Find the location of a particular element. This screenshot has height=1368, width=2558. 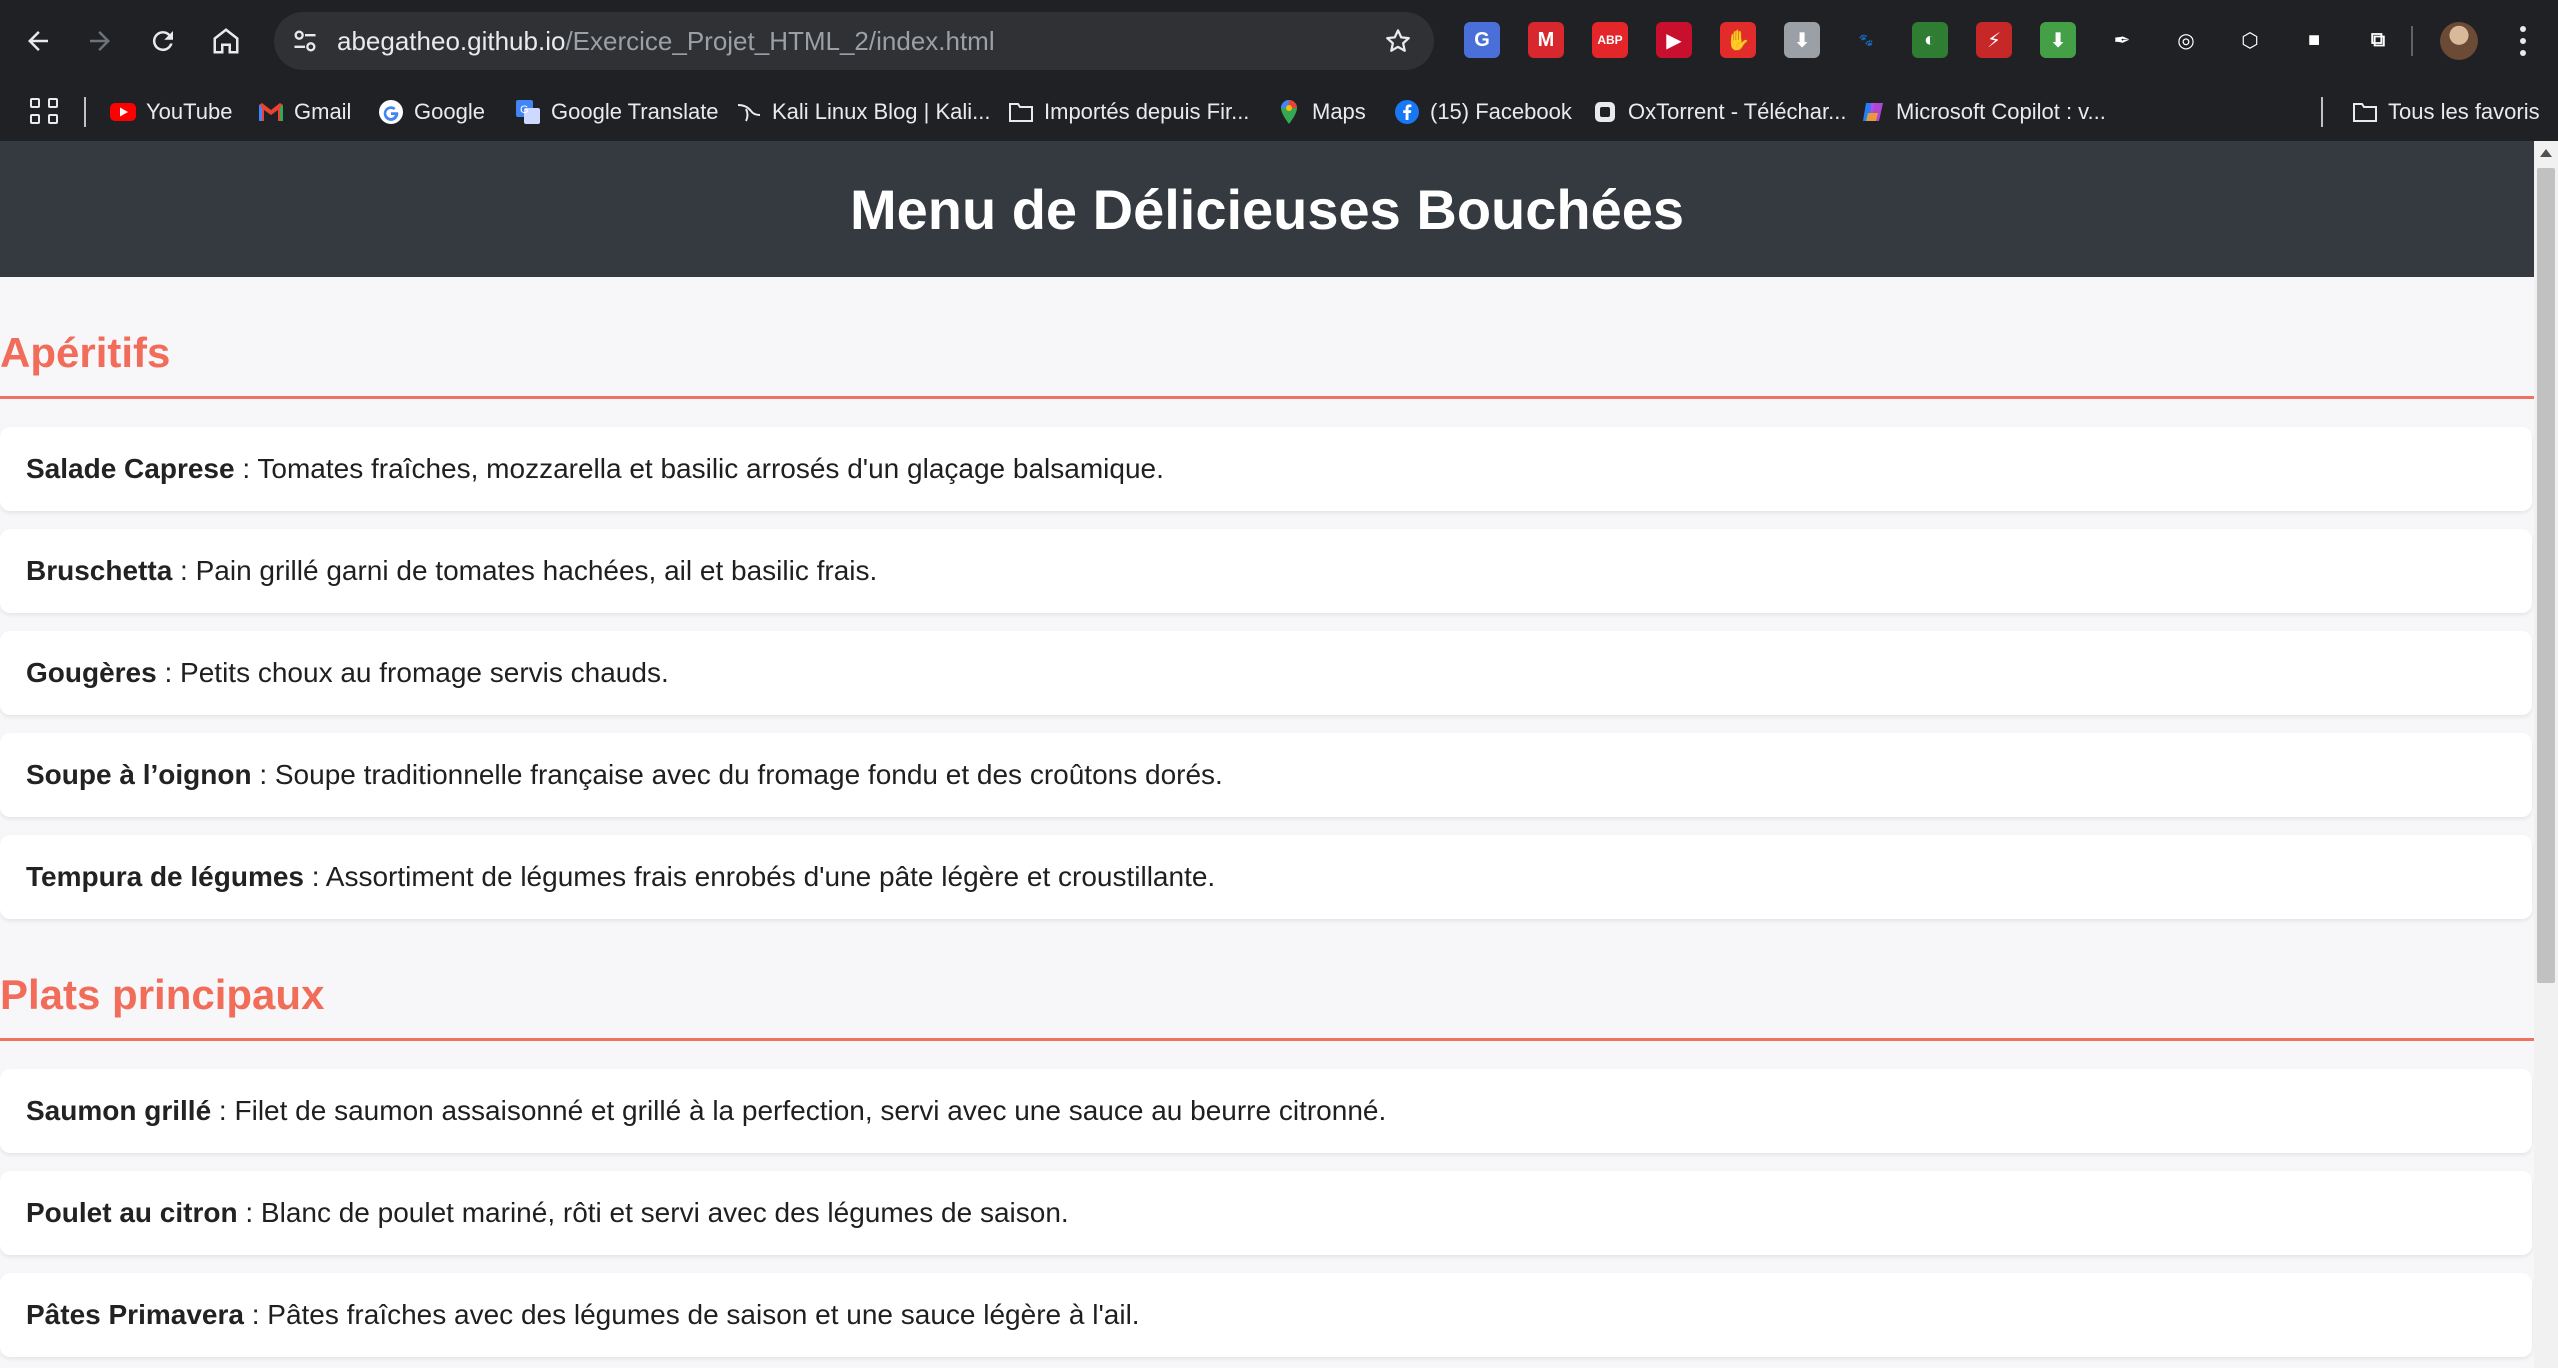

arrow-right-icon is located at coordinates (100, 41).